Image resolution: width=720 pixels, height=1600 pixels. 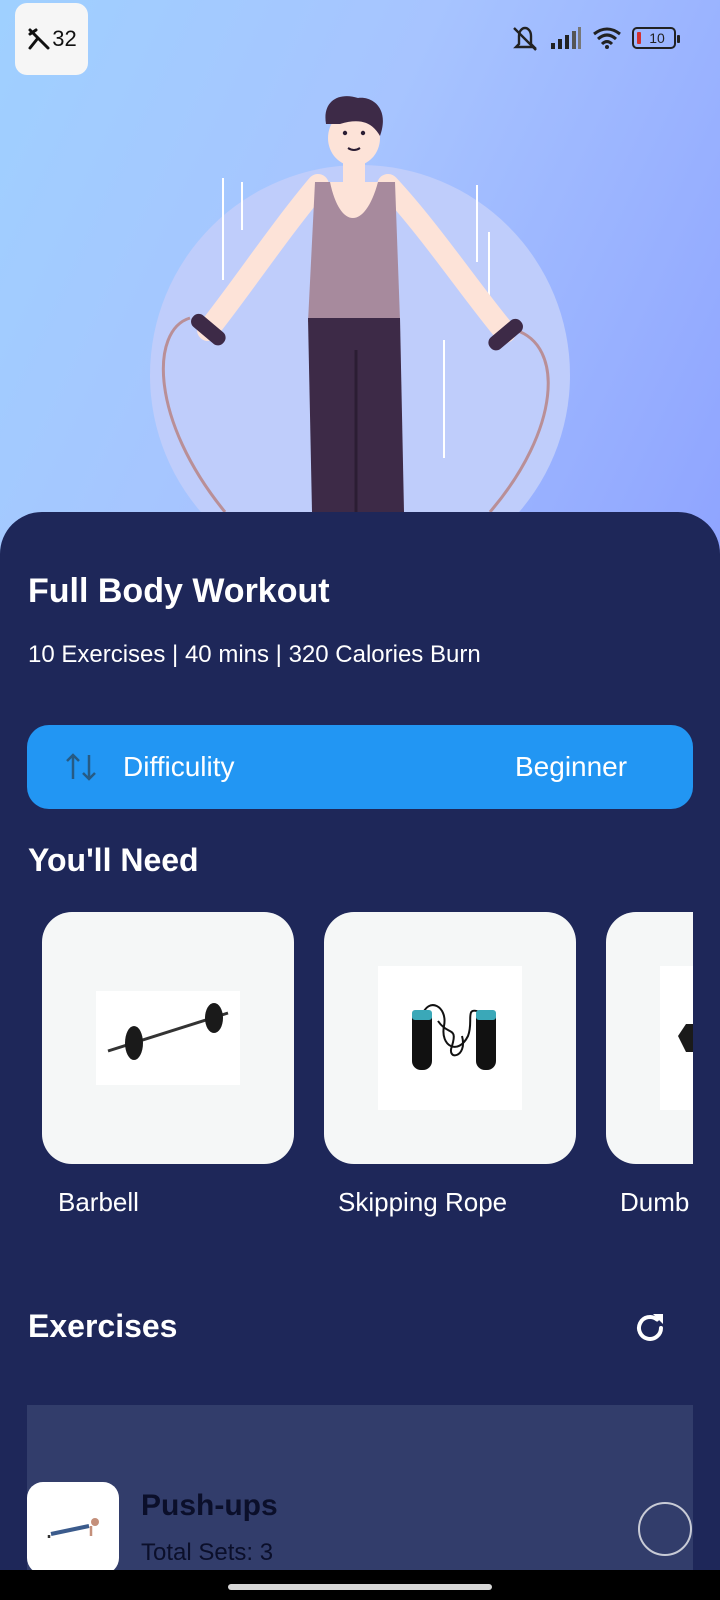 I want to click on exercise-complete-checkbox, so click(x=665, y=1529).